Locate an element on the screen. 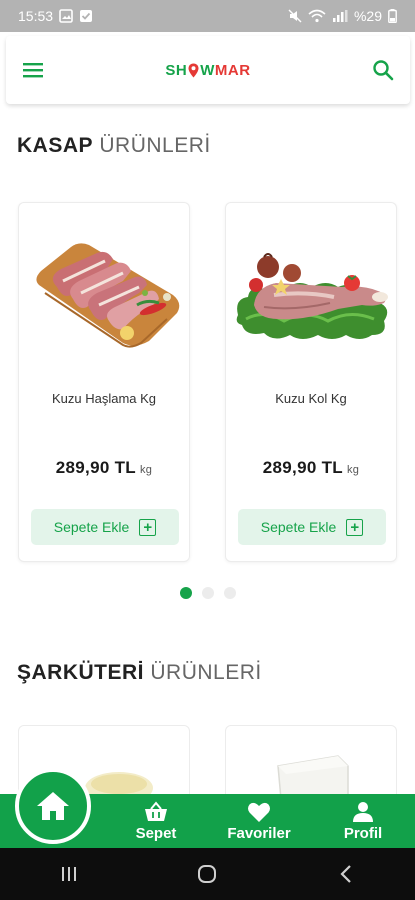 The width and height of the screenshot is (415, 900). product-name: Kuzu Kol Kg is located at coordinates (311, 398).